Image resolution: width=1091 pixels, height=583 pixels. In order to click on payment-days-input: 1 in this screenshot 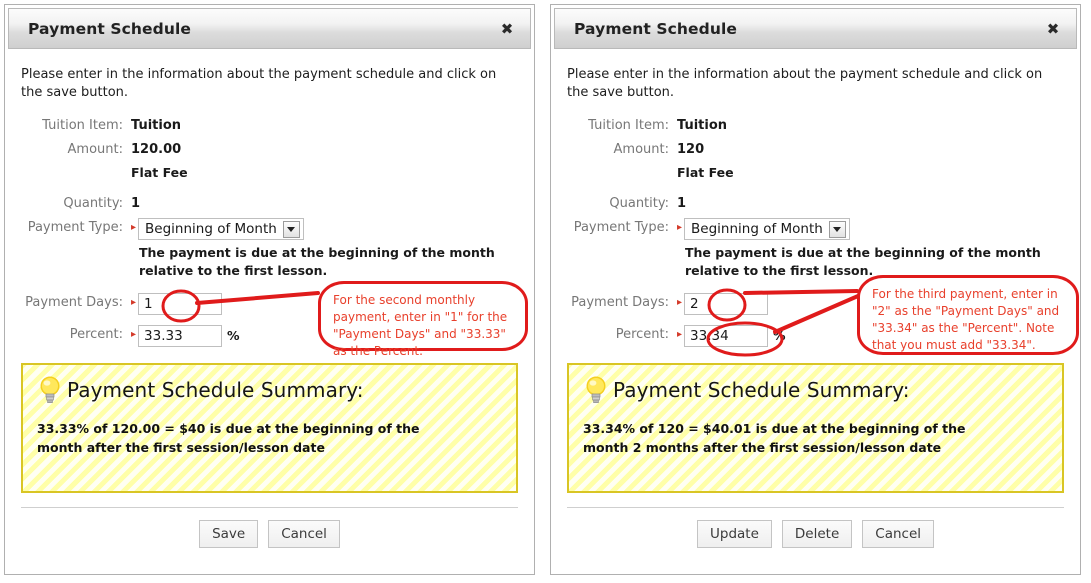, I will do `click(180, 304)`.